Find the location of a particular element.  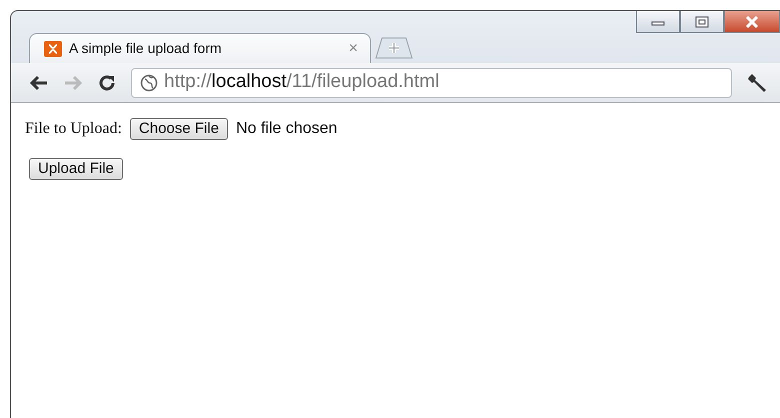

address-bar: http://localhost/11/fileupload.html is located at coordinates (431, 83).